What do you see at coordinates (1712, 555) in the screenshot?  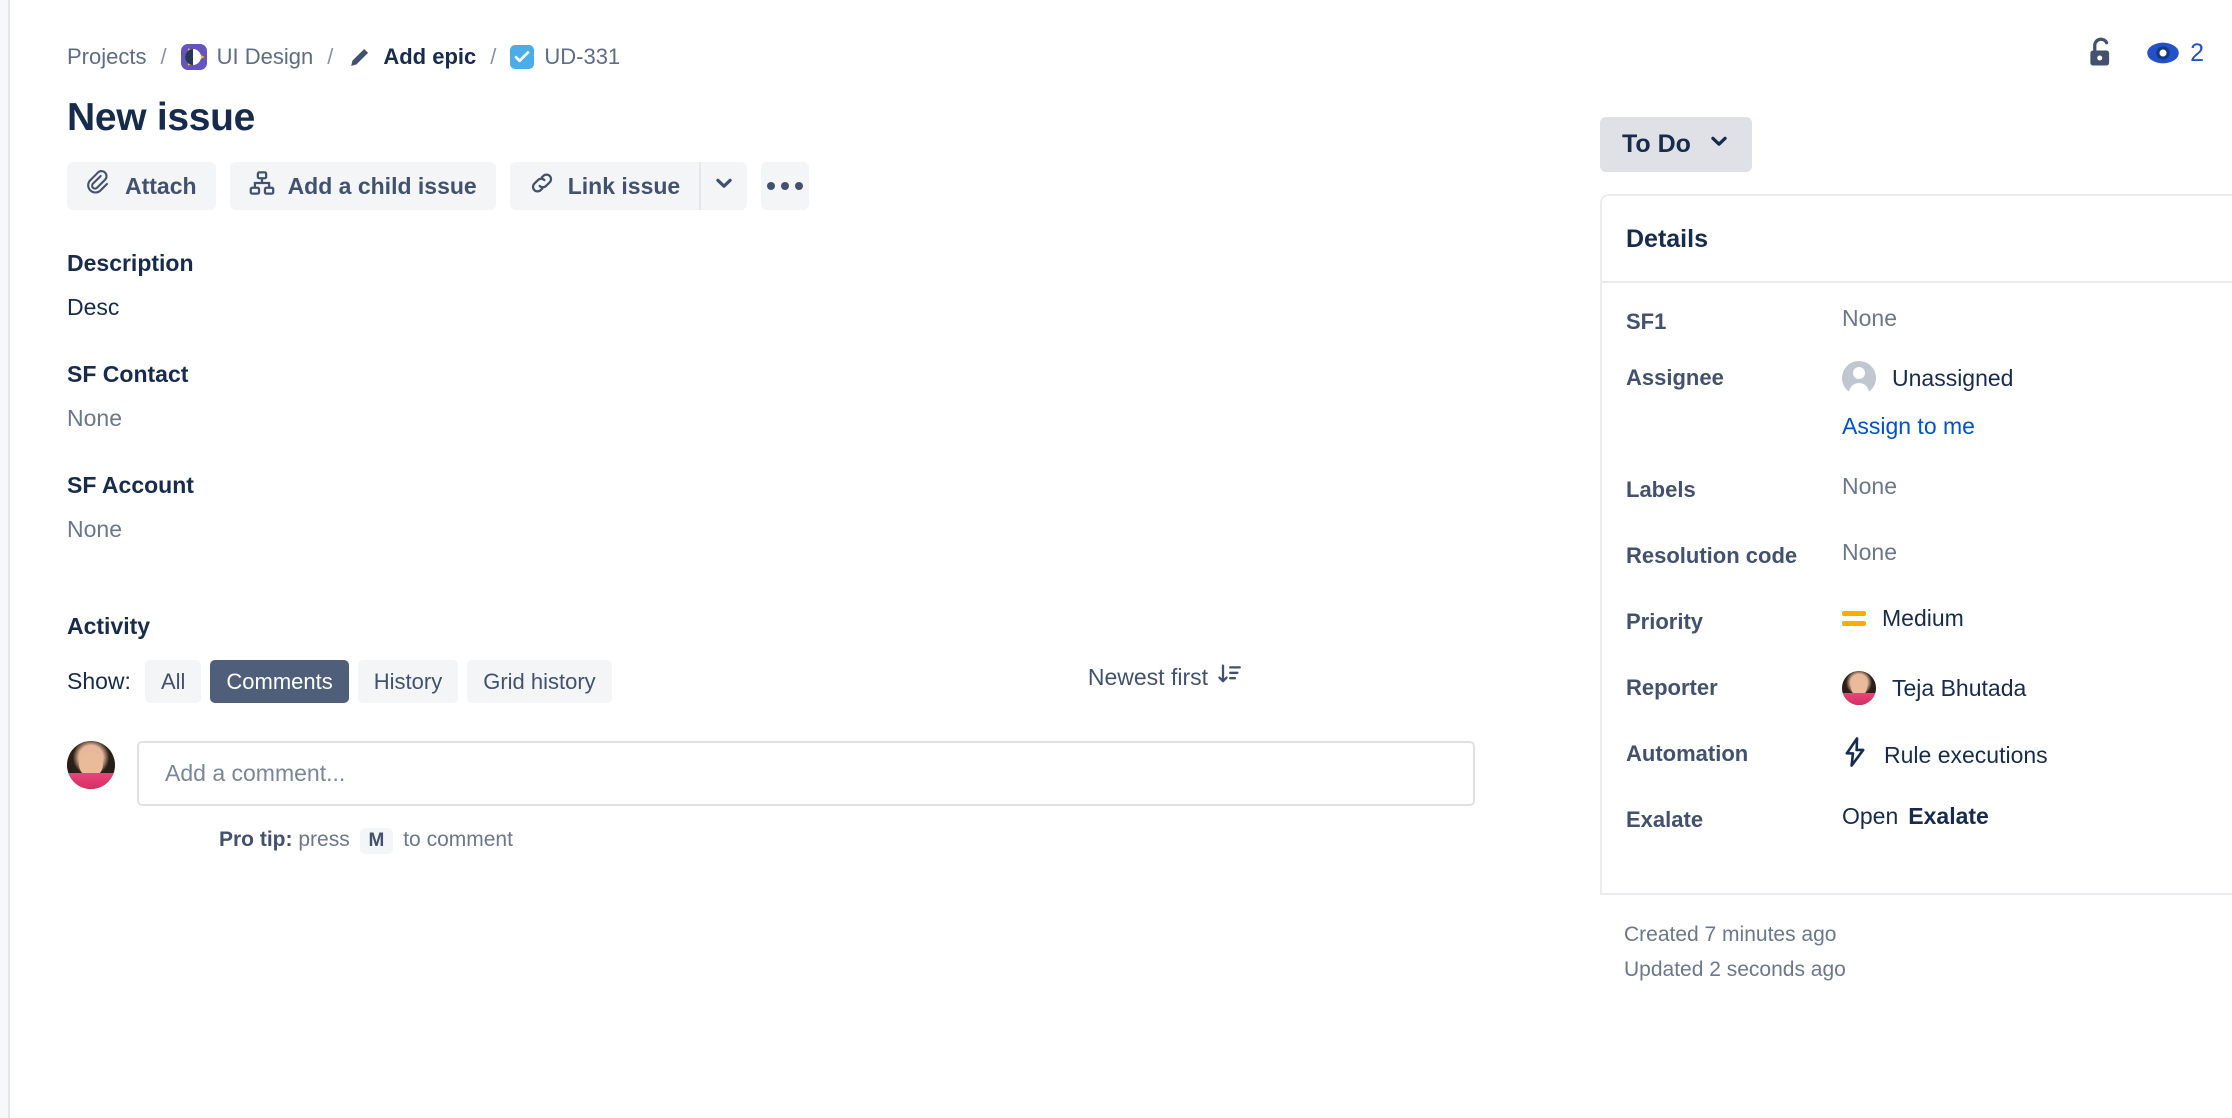 I see `detail-label: Resolution code` at bounding box center [1712, 555].